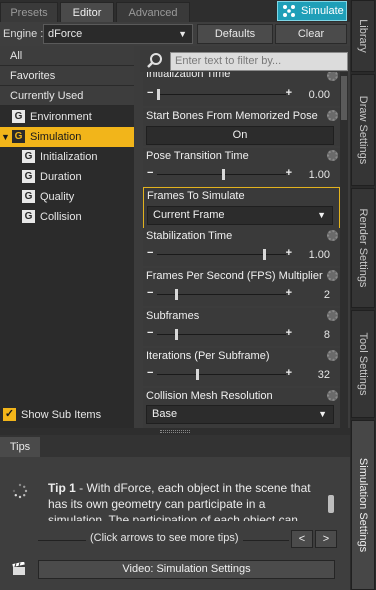  I want to click on tab-render-settings: Render Settings, so click(363, 248).